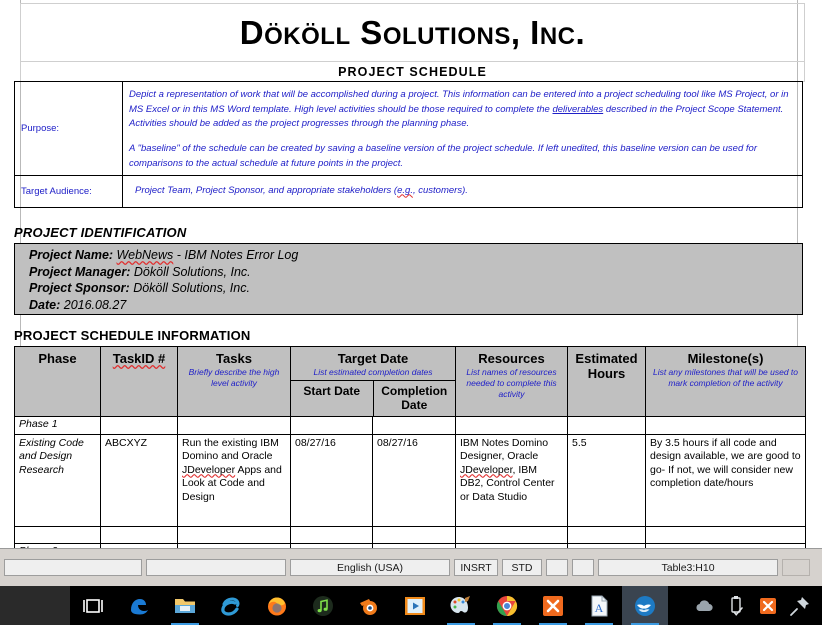 Image resolution: width=822 pixels, height=625 pixels. I want to click on usb-safely-remove-icon, so click(736, 605).